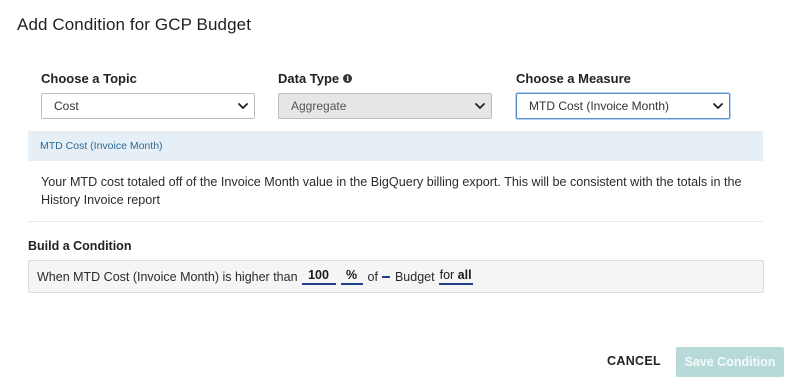 This screenshot has height=385, width=790. What do you see at coordinates (385, 78) in the screenshot?
I see `data-type-label-row: Data Type i` at bounding box center [385, 78].